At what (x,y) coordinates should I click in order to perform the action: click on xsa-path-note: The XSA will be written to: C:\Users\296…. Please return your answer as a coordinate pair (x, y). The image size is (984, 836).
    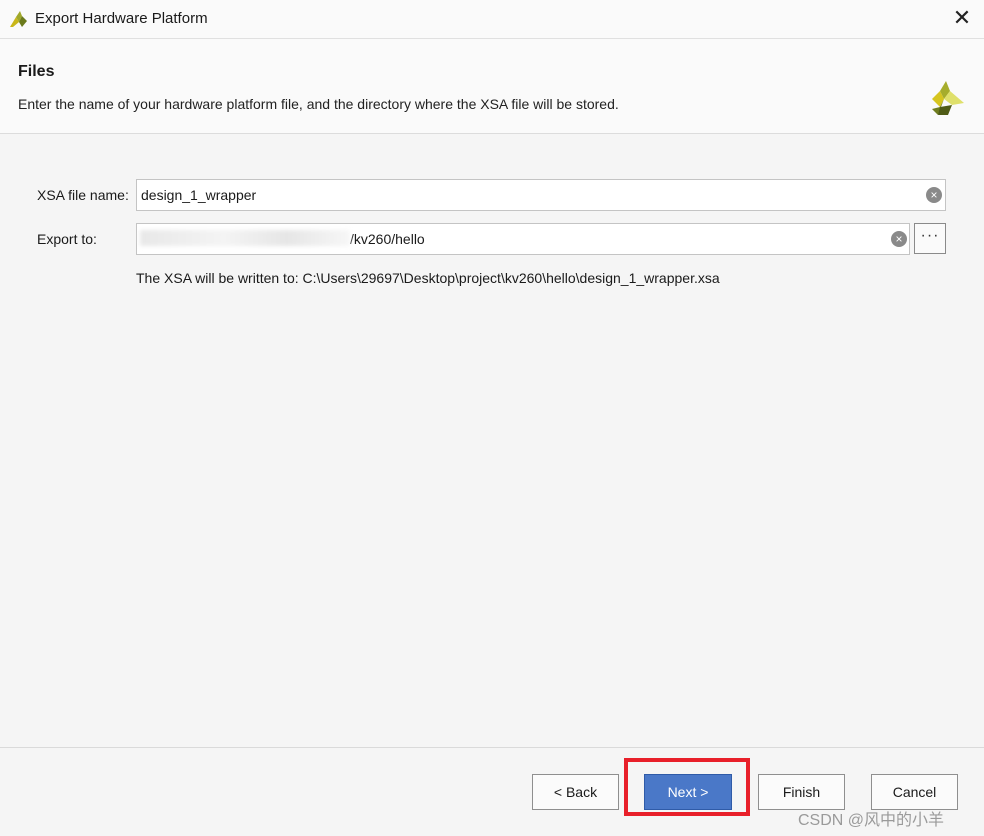
    Looking at the image, I should click on (428, 278).